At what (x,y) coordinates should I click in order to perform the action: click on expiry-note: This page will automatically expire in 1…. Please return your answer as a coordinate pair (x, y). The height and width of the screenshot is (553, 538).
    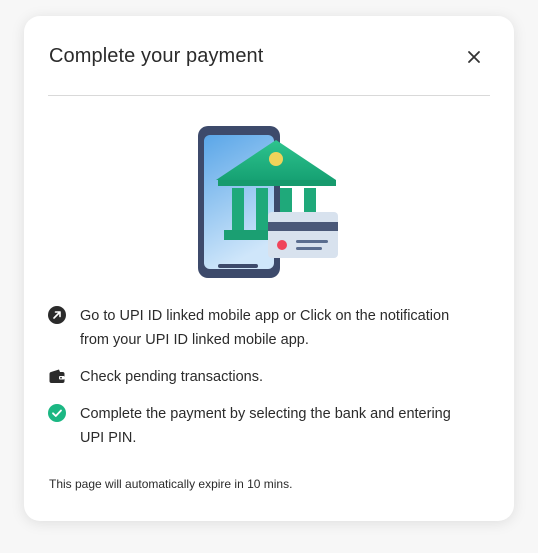
    Looking at the image, I should click on (171, 484).